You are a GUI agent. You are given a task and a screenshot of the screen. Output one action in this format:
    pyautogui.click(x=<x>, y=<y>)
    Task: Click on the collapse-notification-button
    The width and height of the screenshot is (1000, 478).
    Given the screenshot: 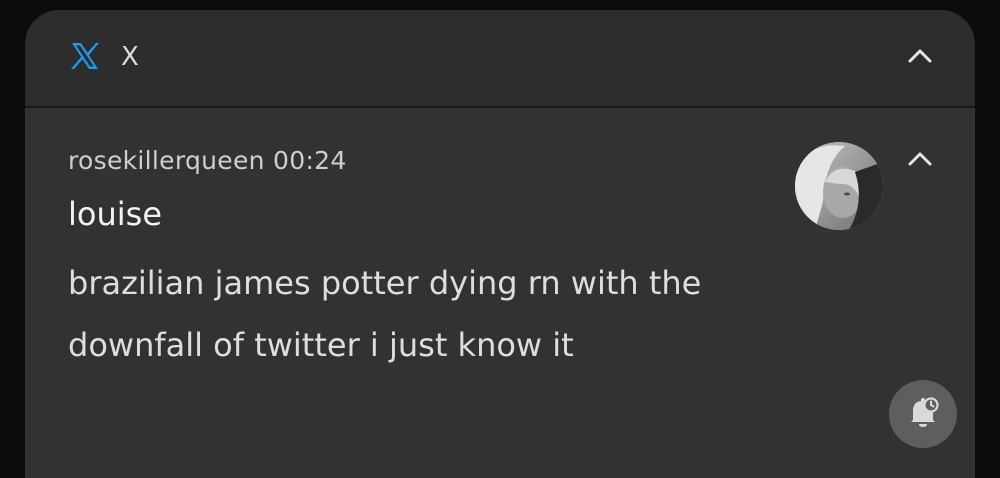 What is the action you would take?
    pyautogui.click(x=920, y=58)
    